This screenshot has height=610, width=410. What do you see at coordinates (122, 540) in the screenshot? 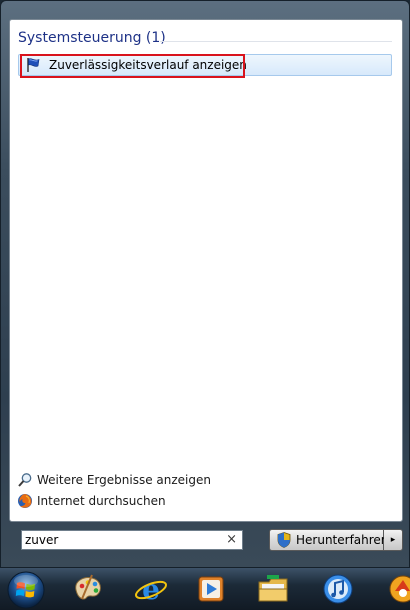
I see `search-input` at bounding box center [122, 540].